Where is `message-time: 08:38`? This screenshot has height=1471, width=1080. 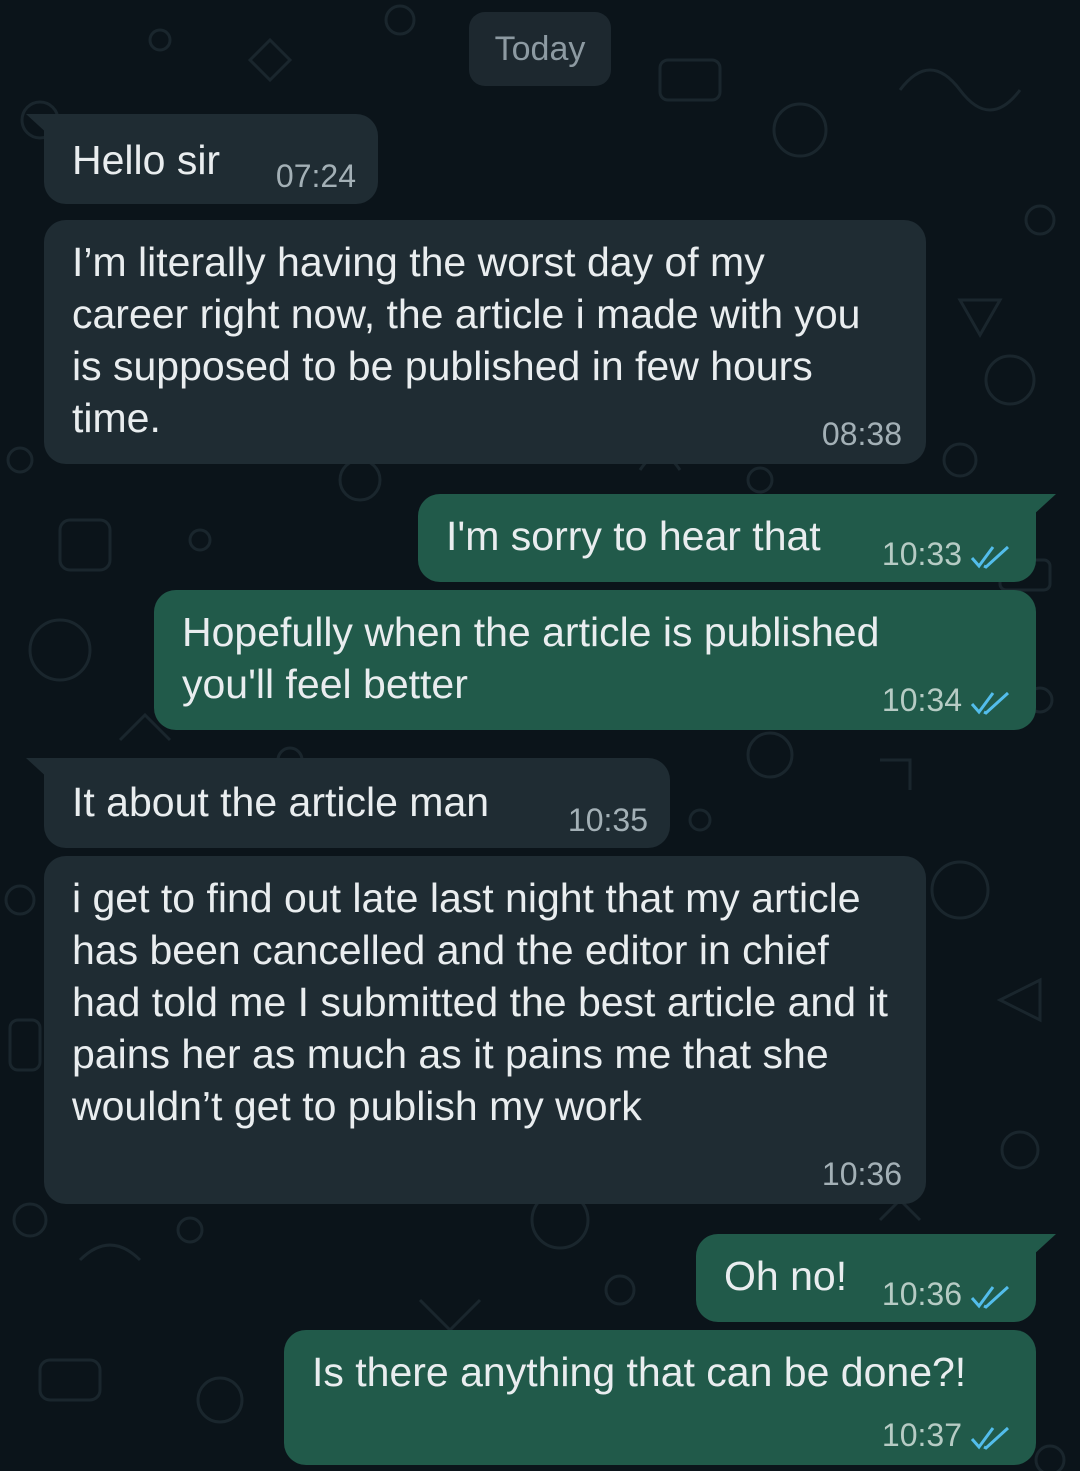
message-time: 08:38 is located at coordinates (861, 434).